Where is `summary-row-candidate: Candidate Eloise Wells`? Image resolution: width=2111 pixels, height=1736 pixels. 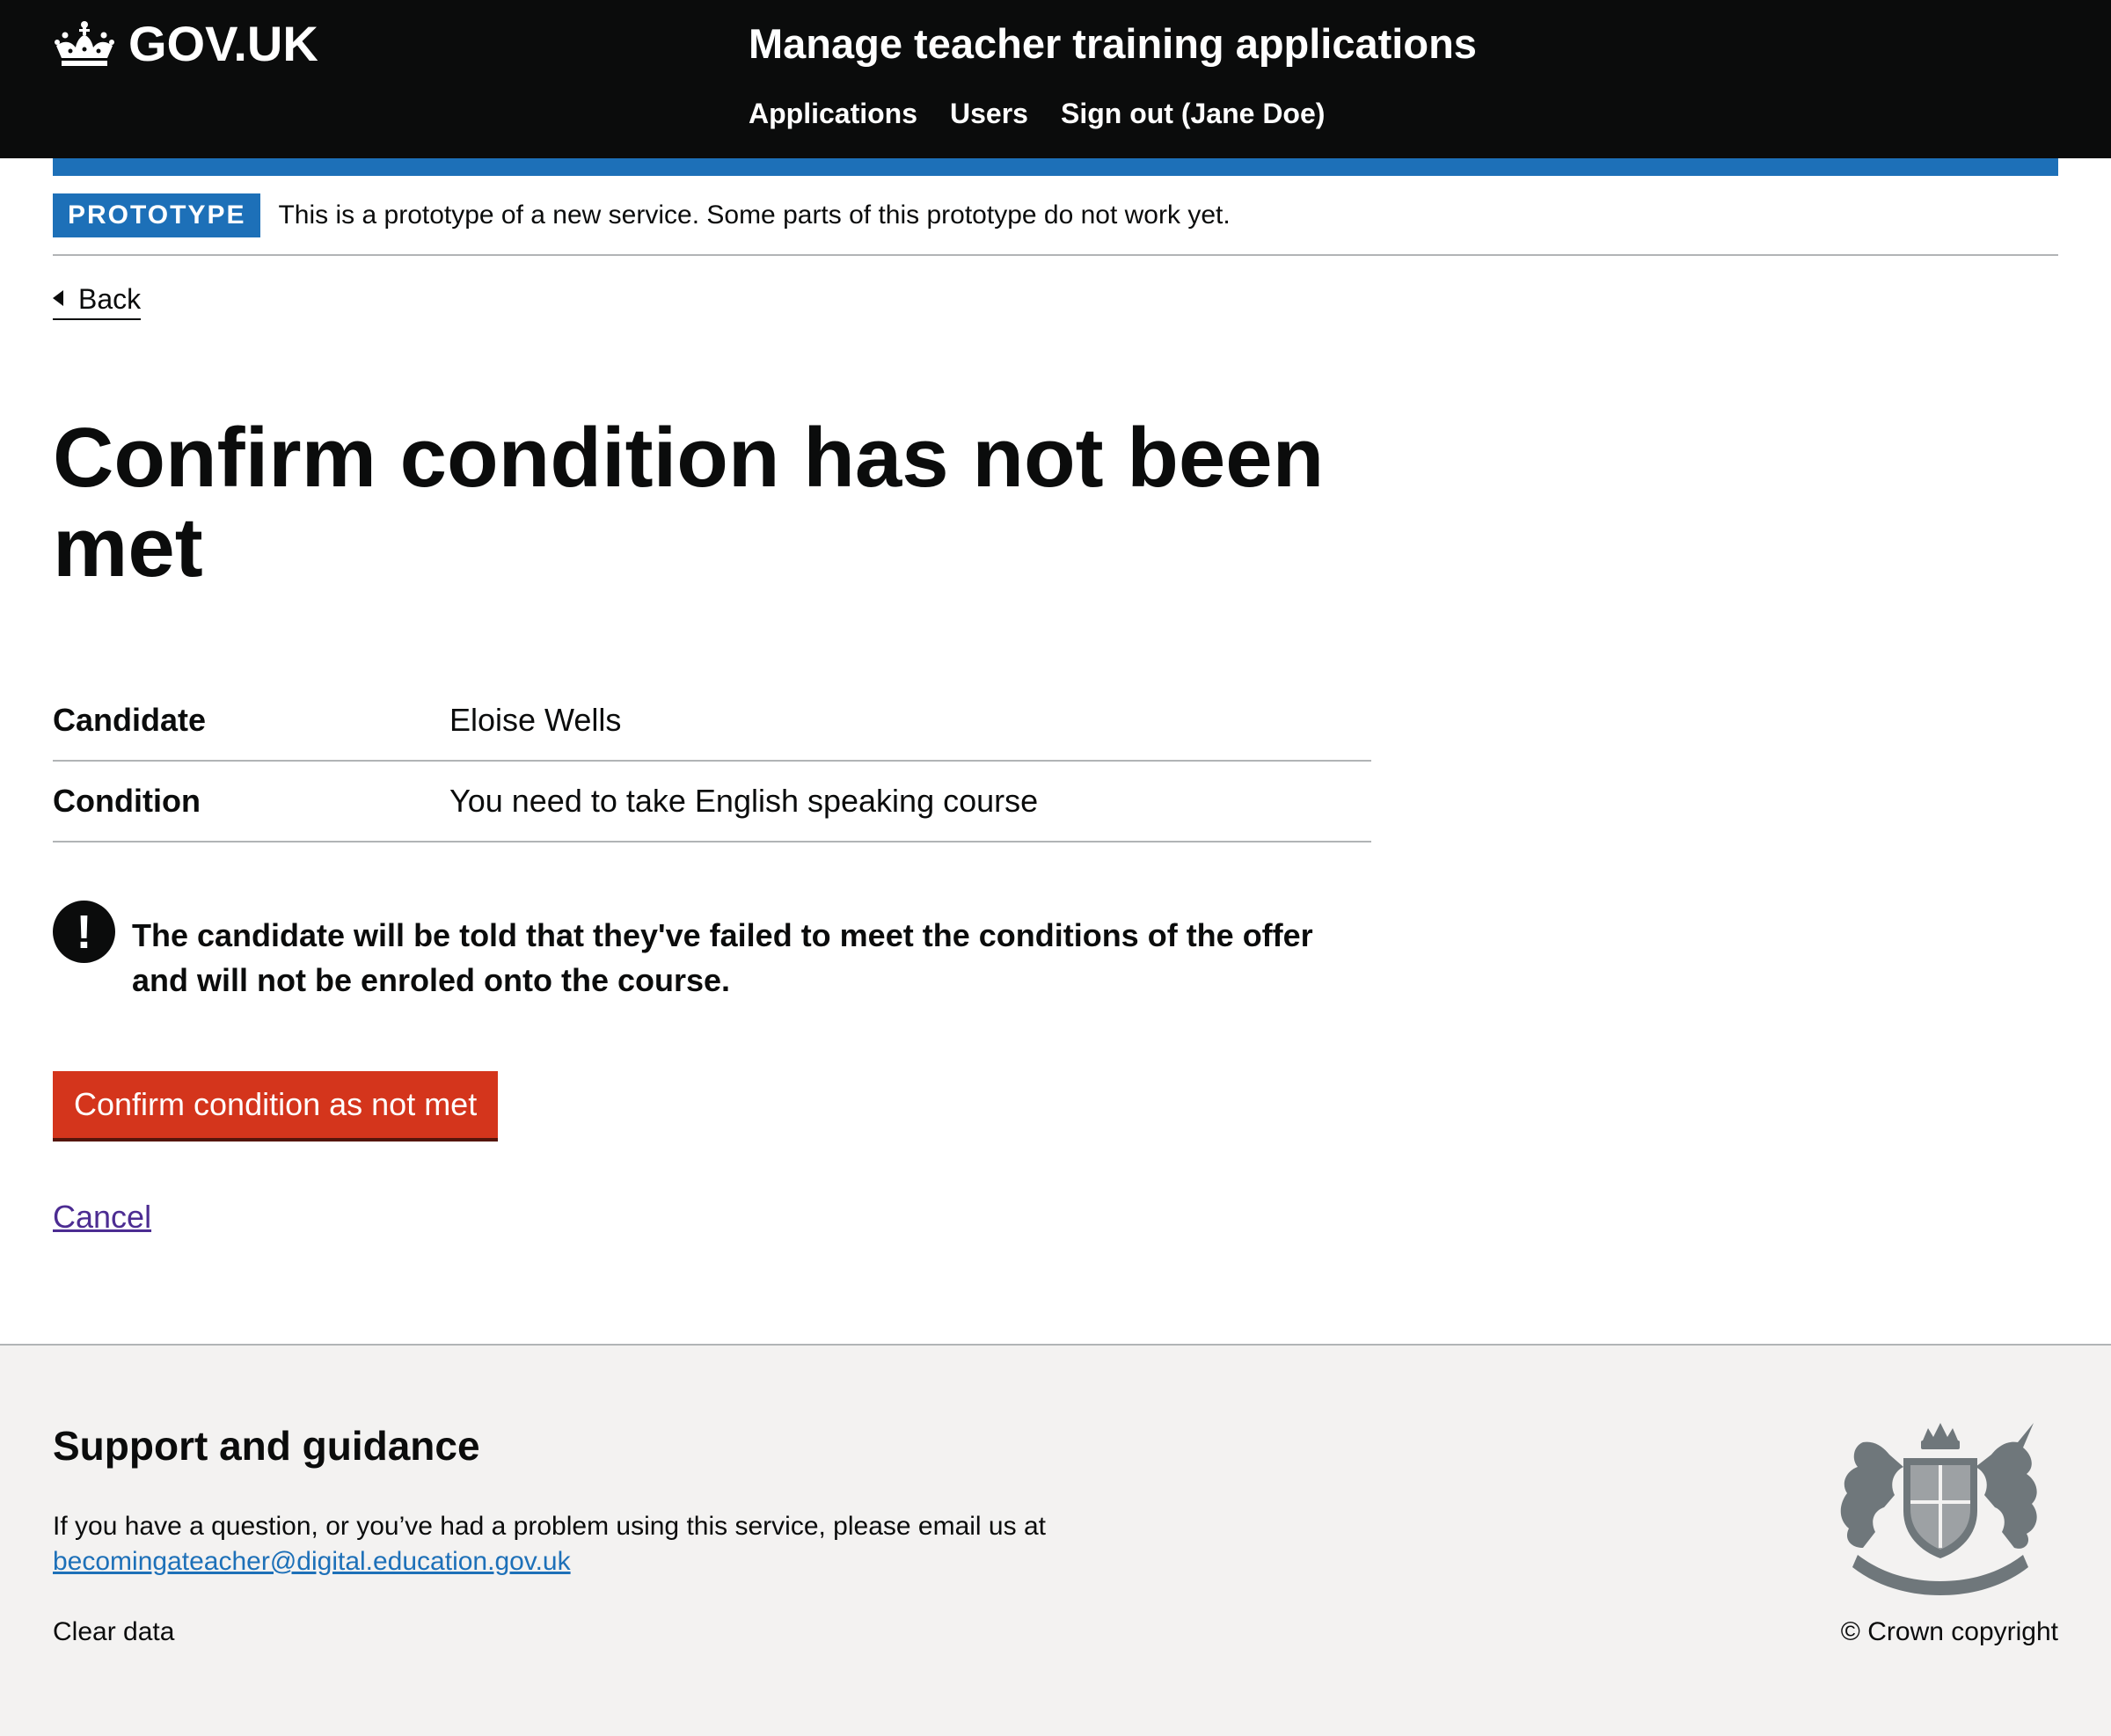
summary-row-candidate: Candidate Eloise Wells is located at coordinates (712, 722).